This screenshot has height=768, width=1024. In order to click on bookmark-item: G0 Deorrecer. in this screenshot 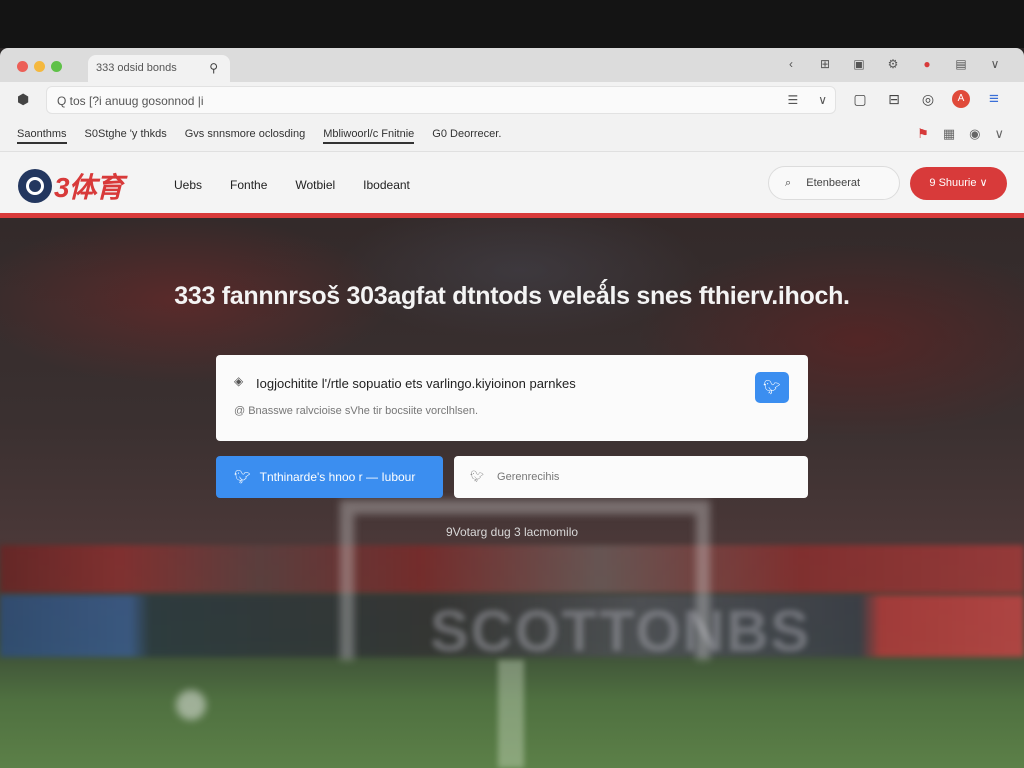, I will do `click(466, 136)`.